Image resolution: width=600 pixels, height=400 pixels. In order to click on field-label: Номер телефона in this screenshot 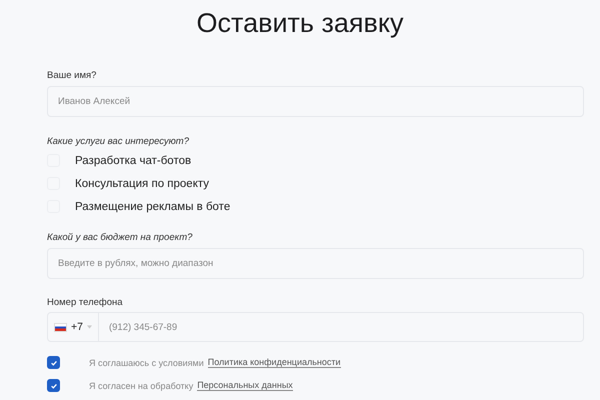, I will do `click(85, 302)`.